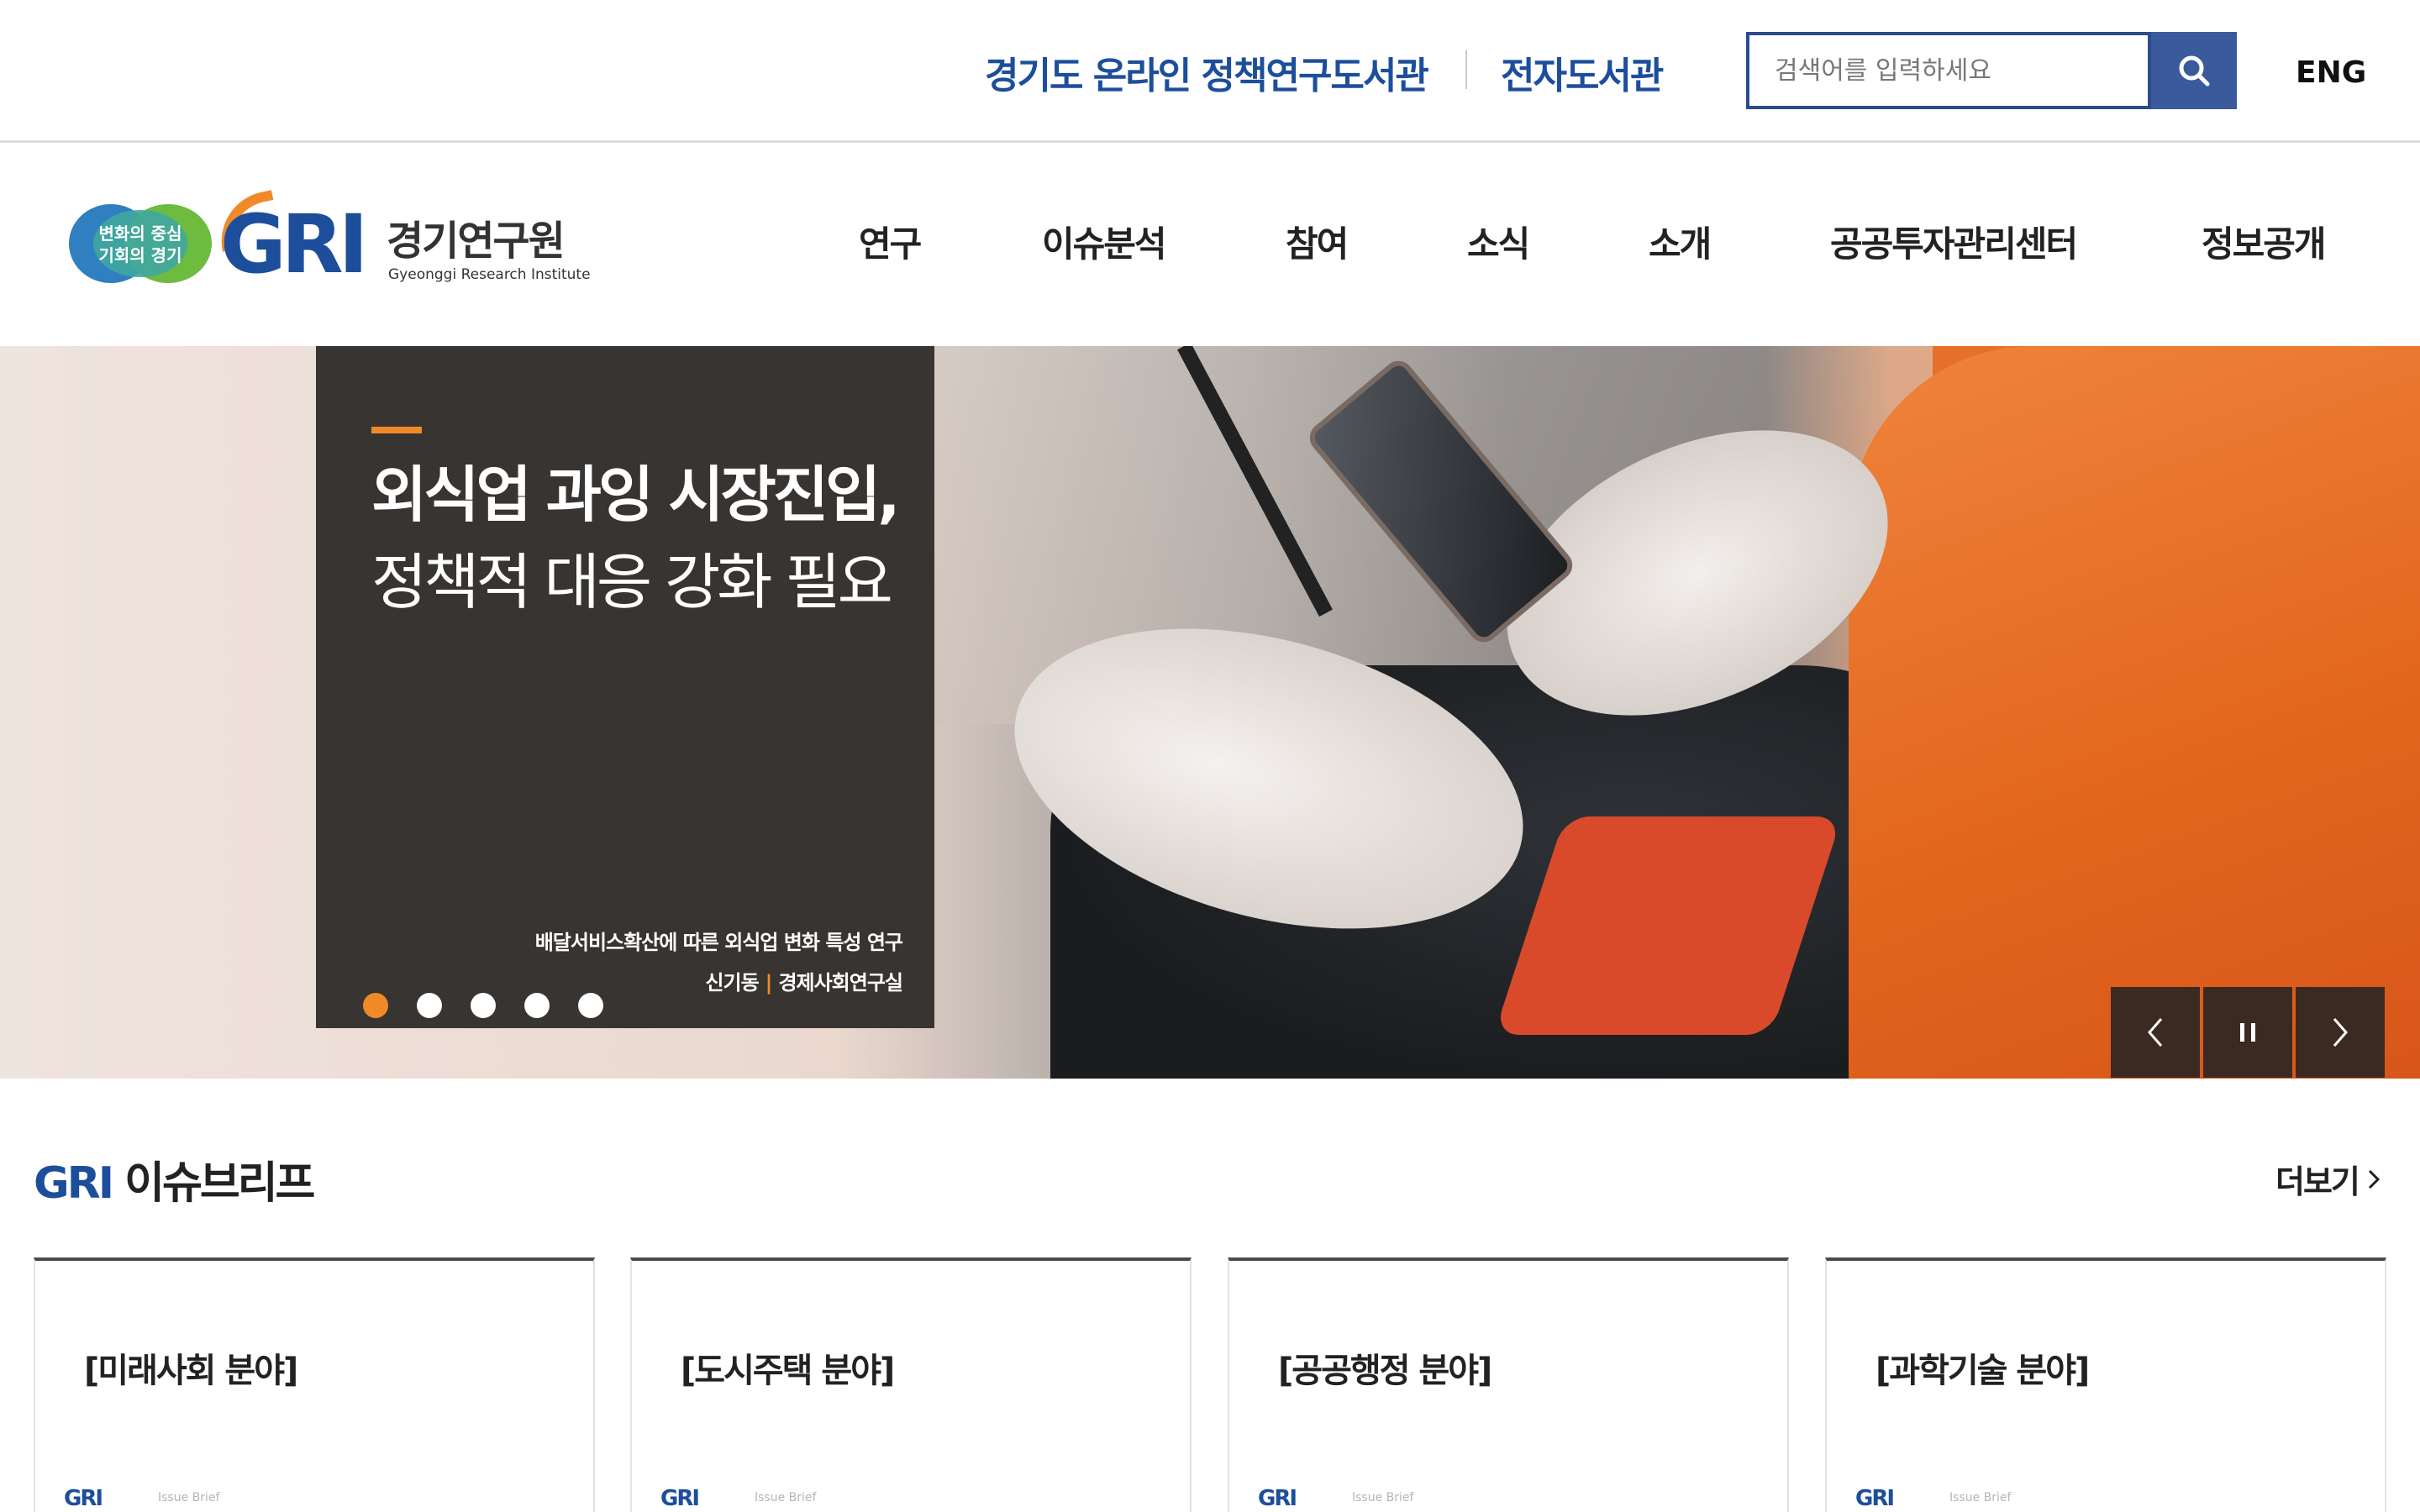 The image size is (2420, 1512). I want to click on search-icon, so click(2194, 71).